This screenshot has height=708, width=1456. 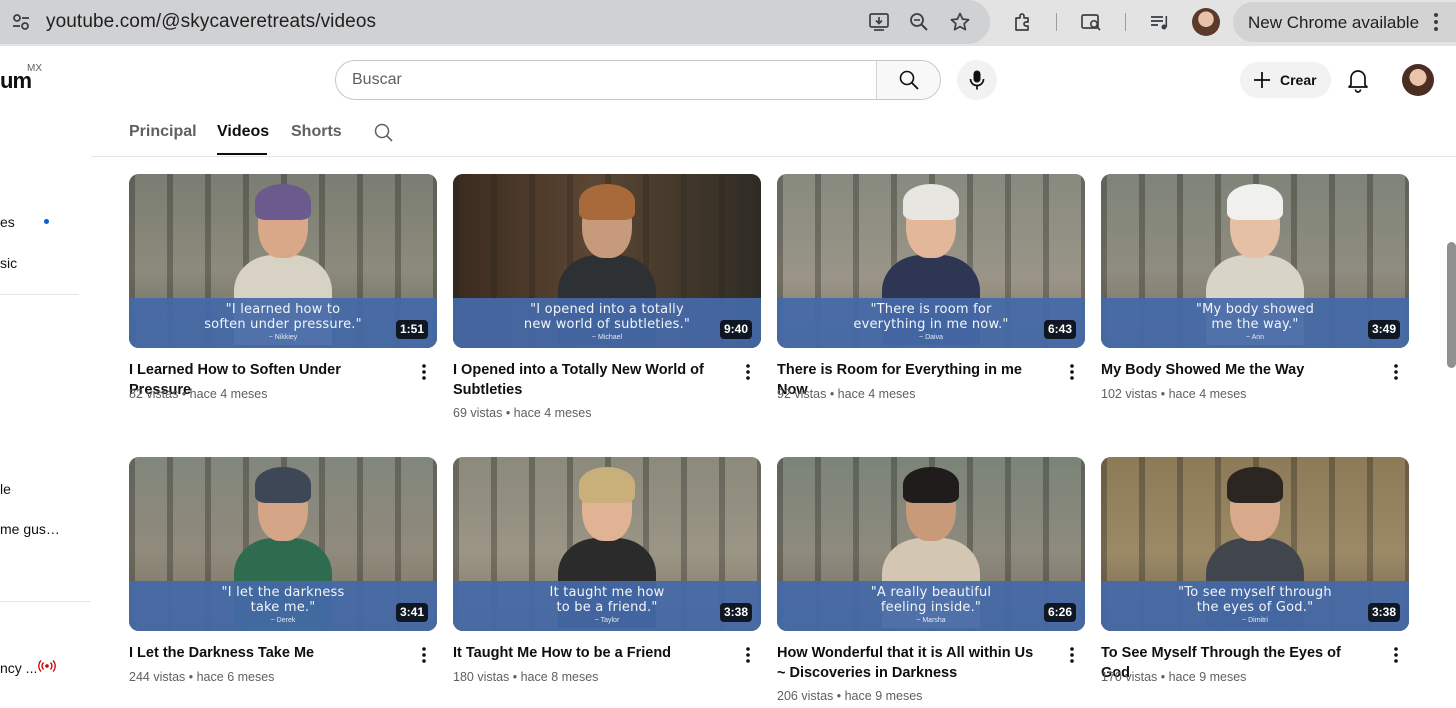 I want to click on quote-line-1: "I opened into a totally, so click(x=607, y=309).